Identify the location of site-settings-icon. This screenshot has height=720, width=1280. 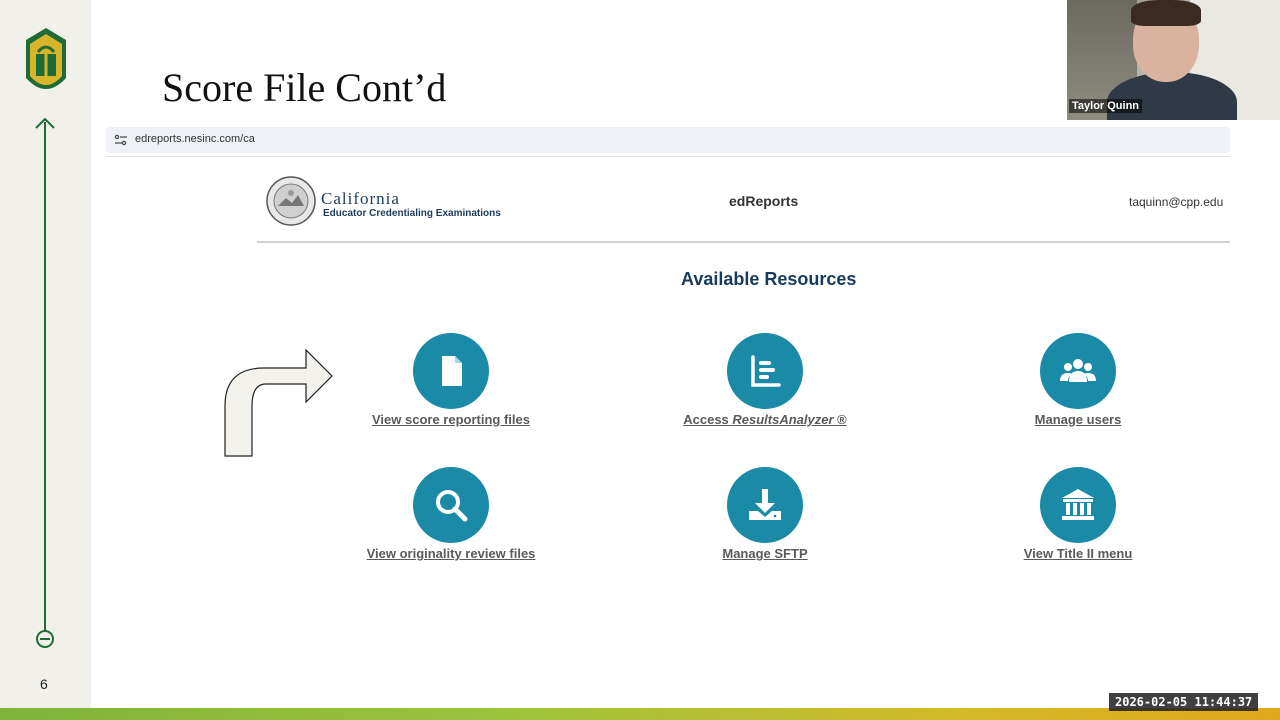
(121, 140).